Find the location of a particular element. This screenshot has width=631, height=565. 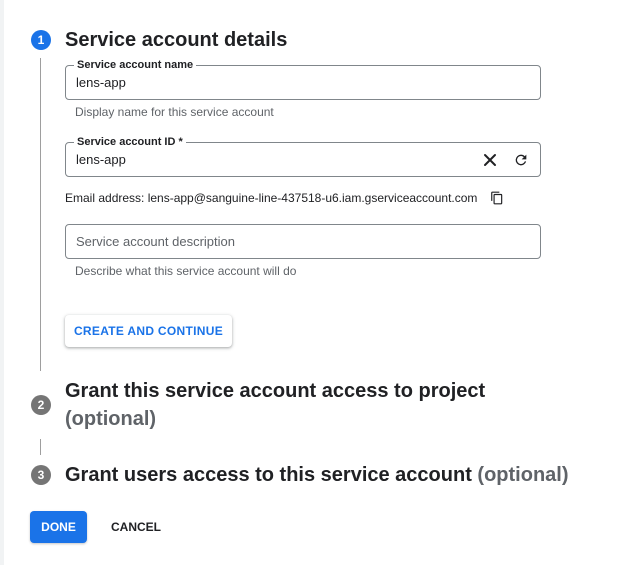

step-1-number: 1 is located at coordinates (41, 40).